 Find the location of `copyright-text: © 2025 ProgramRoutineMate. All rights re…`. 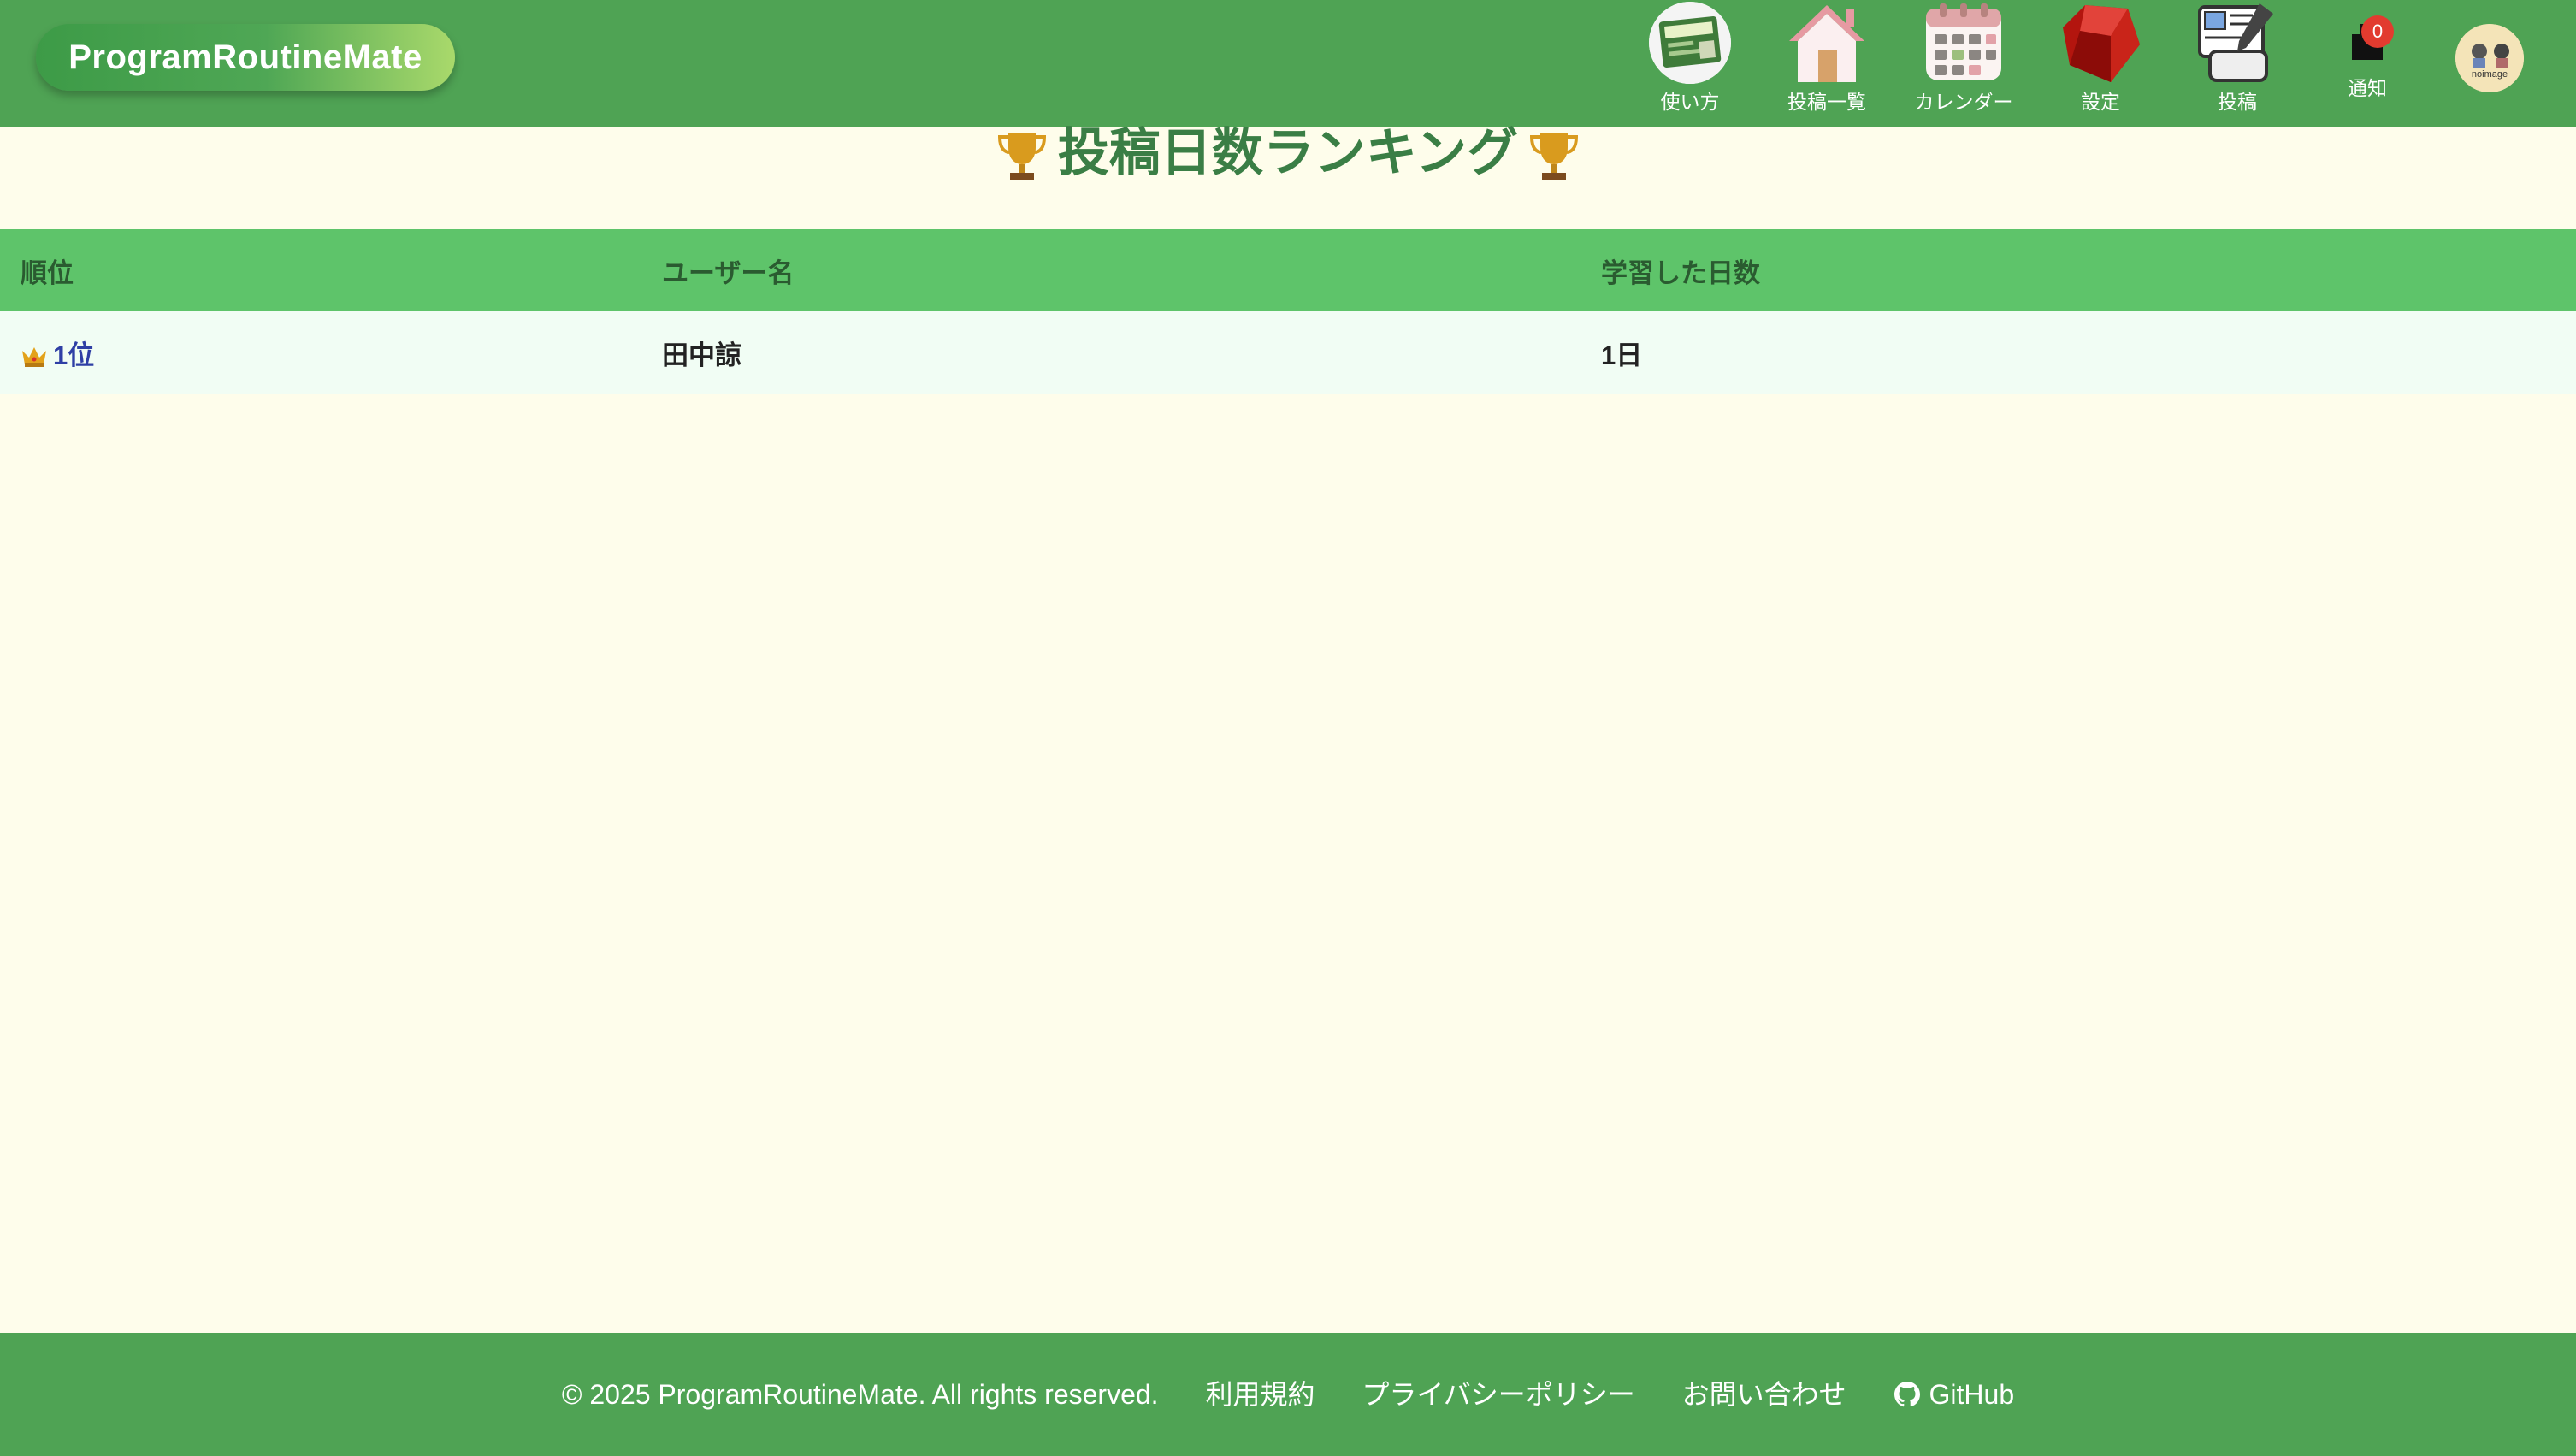

copyright-text: © 2025 ProgramRoutineMate. All rights re… is located at coordinates (860, 1394).